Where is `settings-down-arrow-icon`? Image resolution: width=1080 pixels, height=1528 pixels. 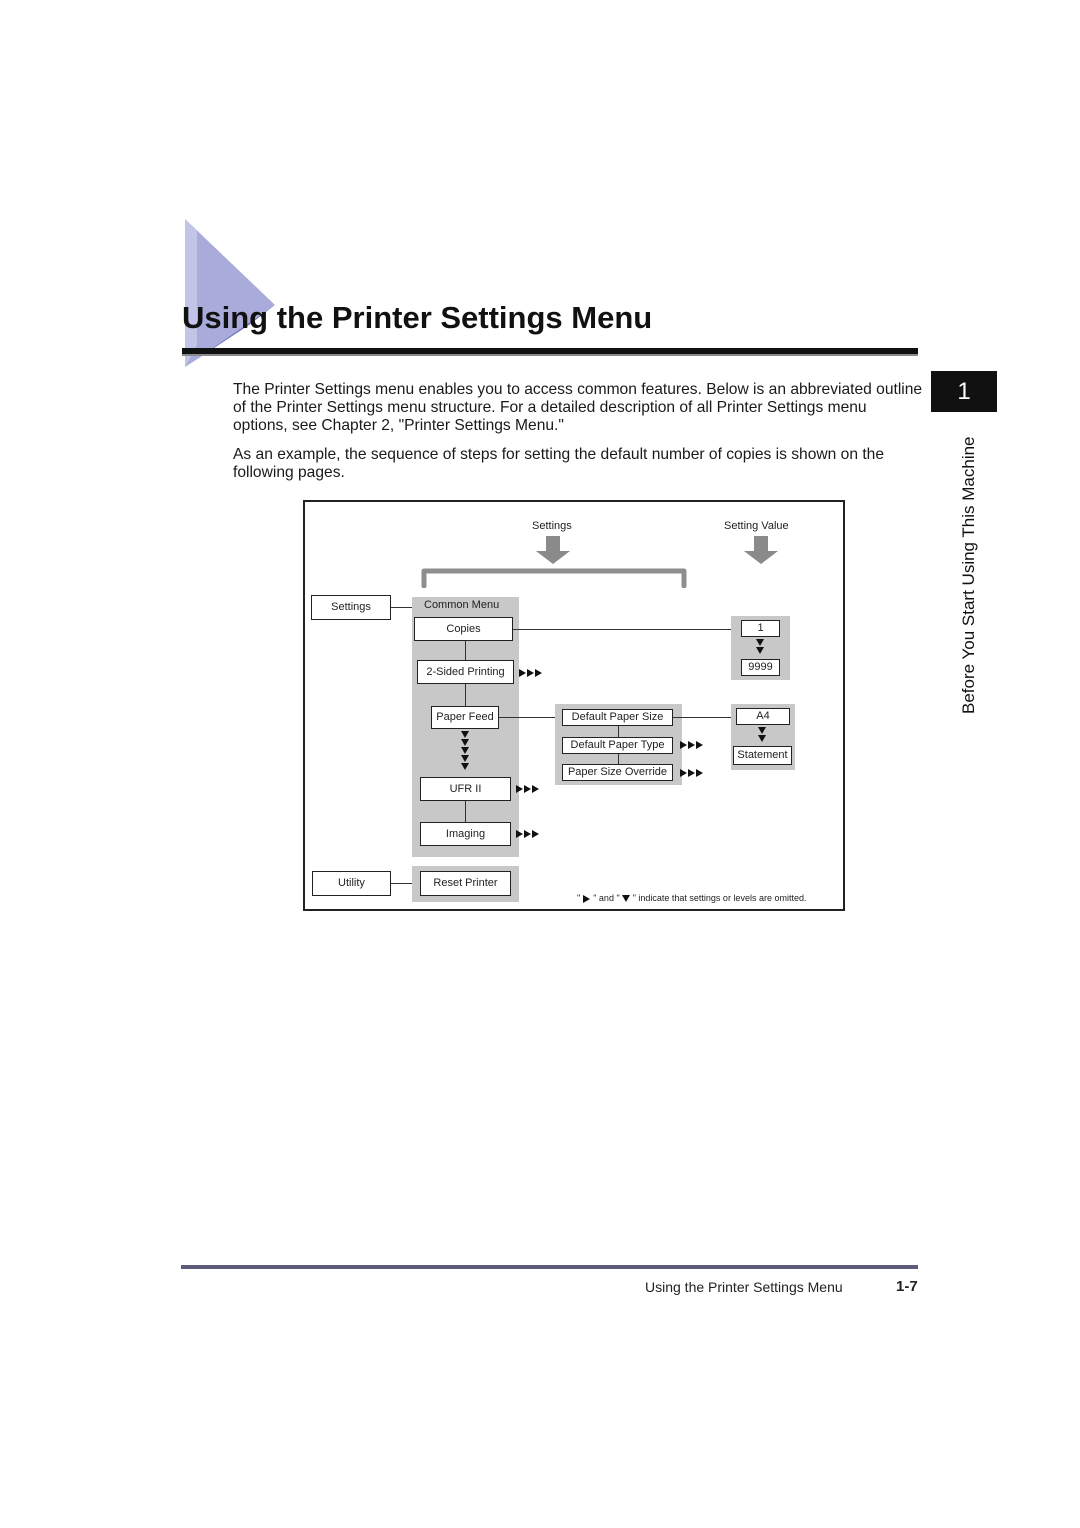 settings-down-arrow-icon is located at coordinates (553, 550).